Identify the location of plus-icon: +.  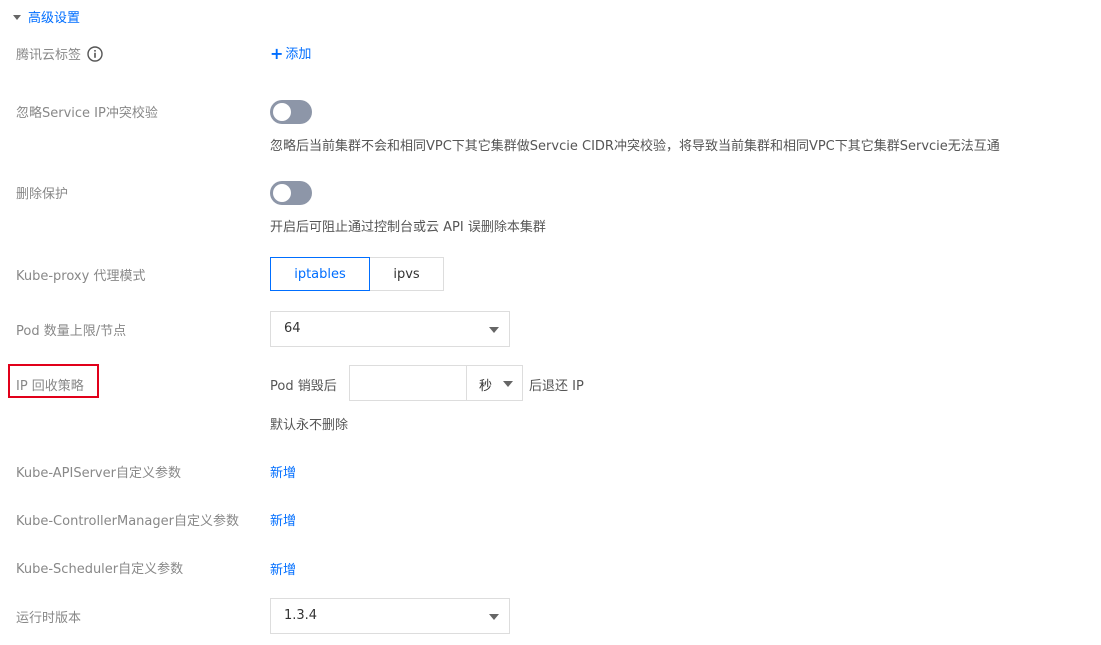
(277, 53).